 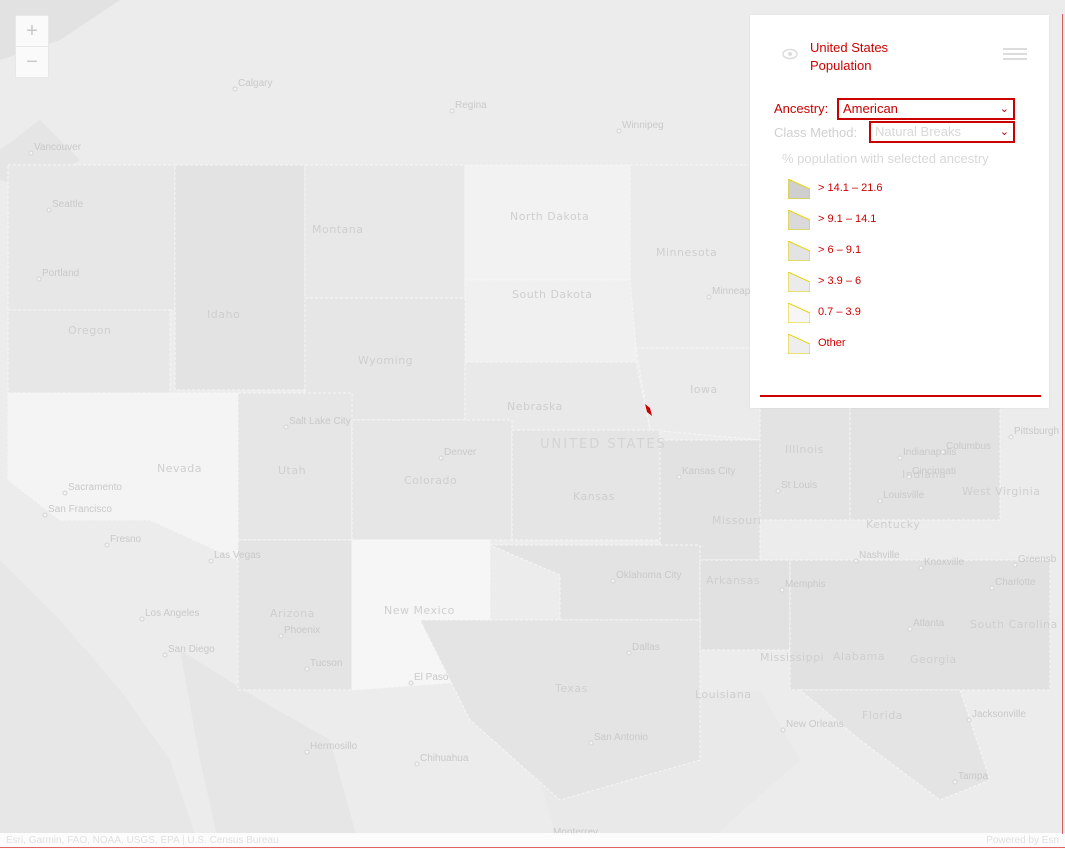 I want to click on city-label: Las Vegas, so click(x=237, y=555).